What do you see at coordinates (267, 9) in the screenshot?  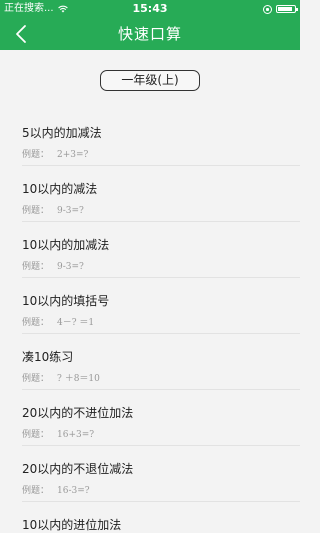 I see `orientation-lock-icon` at bounding box center [267, 9].